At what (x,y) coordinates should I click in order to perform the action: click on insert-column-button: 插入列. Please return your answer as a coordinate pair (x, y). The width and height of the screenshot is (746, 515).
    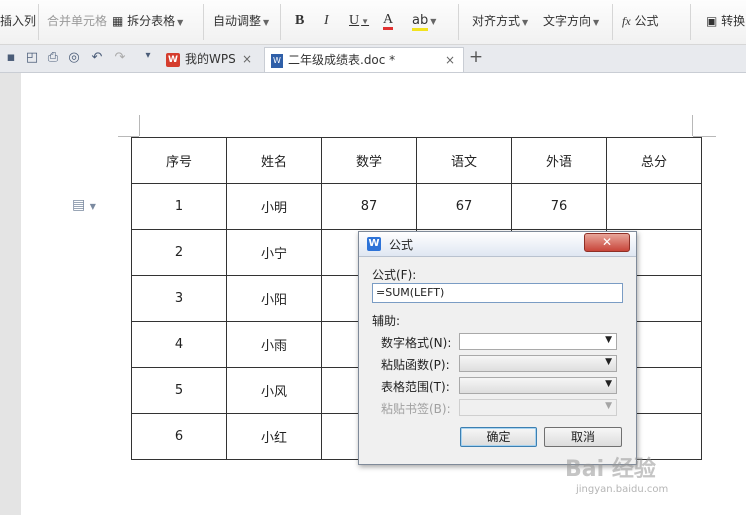
    Looking at the image, I should click on (18, 21).